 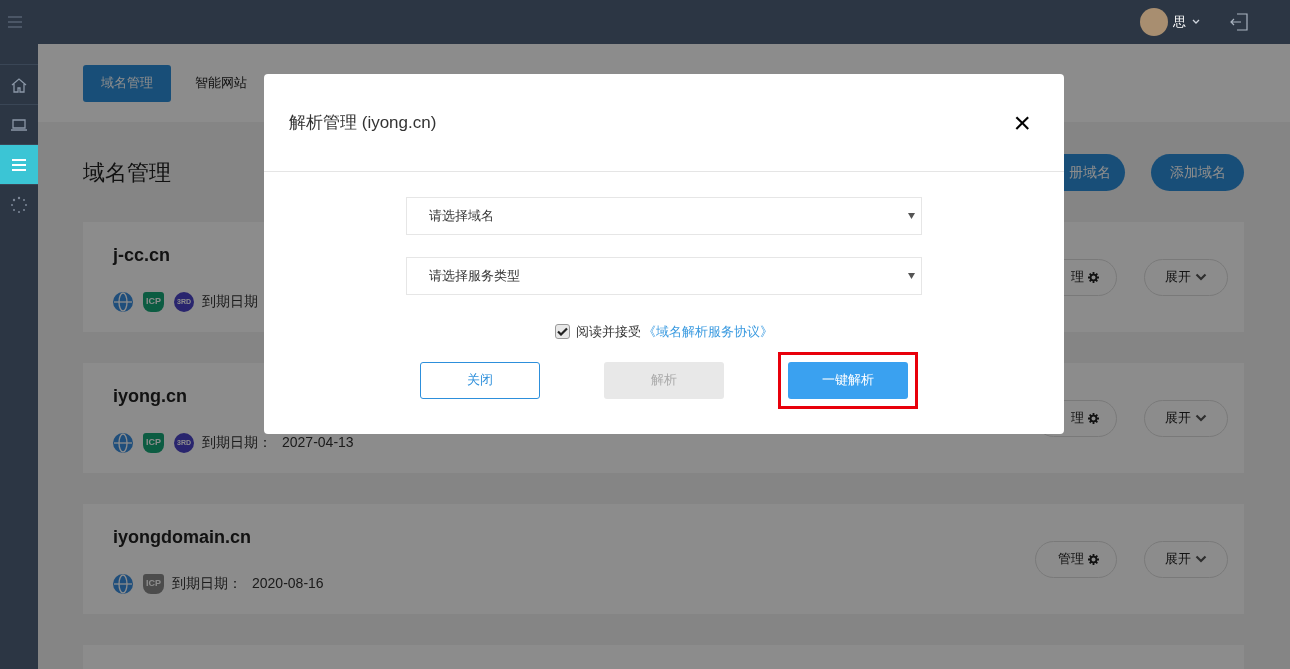 I want to click on avatar, so click(x=1154, y=22).